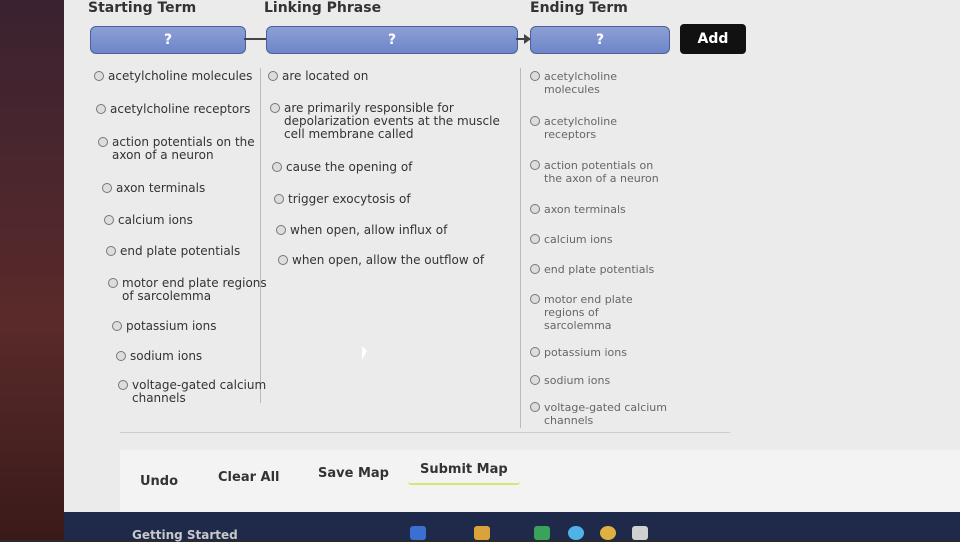 The image size is (960, 542). What do you see at coordinates (482, 533) in the screenshot?
I see `folder-icon` at bounding box center [482, 533].